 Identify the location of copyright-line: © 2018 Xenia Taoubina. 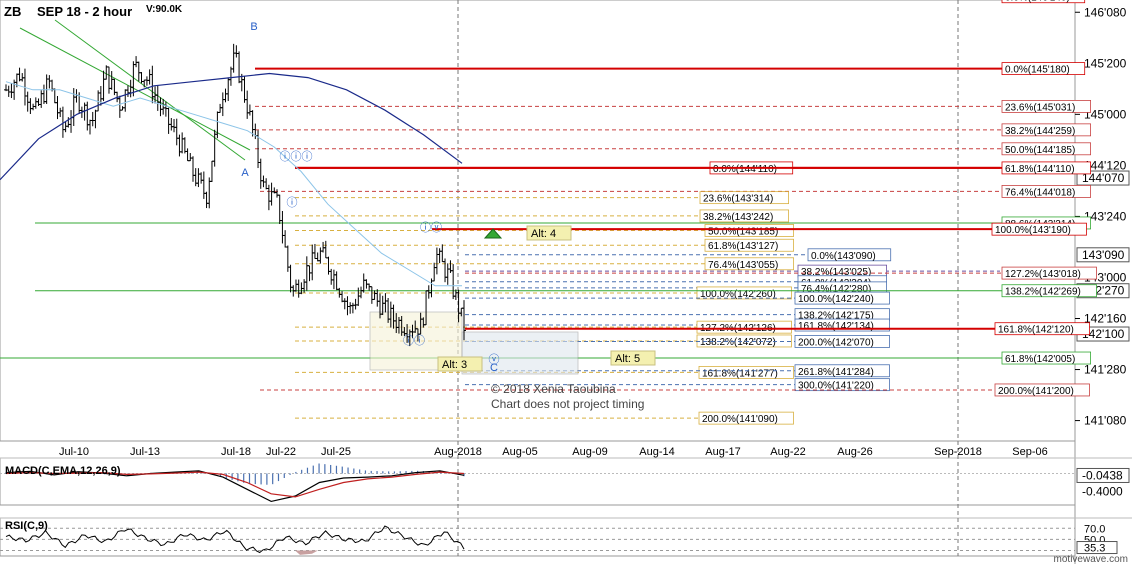
(553, 389).